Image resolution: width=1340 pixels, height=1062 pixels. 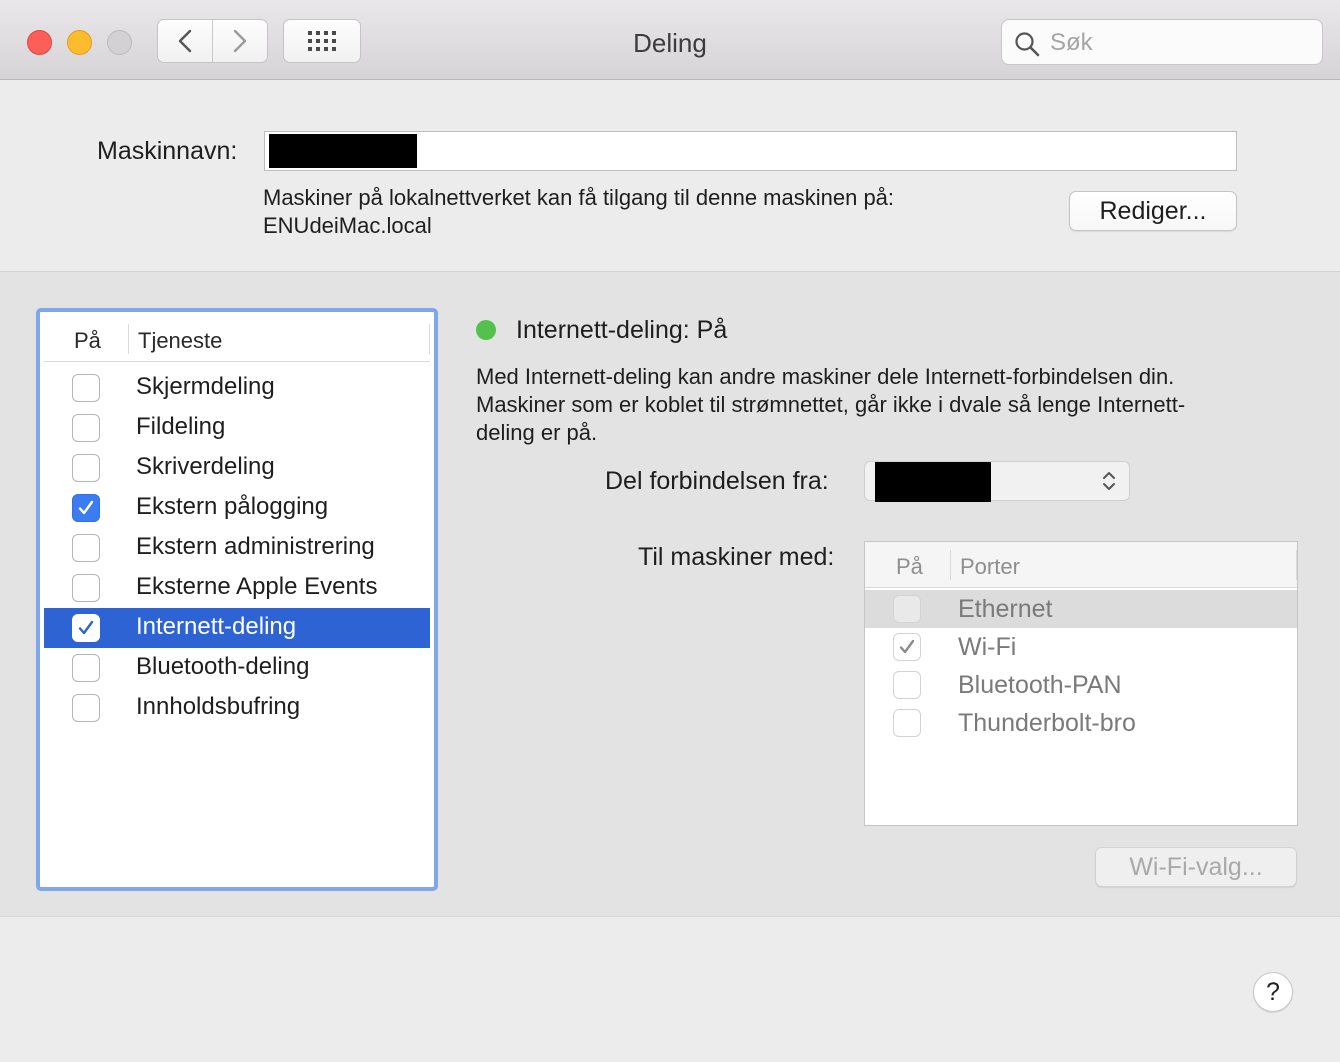 I want to click on computer-name-field, so click(x=750, y=151).